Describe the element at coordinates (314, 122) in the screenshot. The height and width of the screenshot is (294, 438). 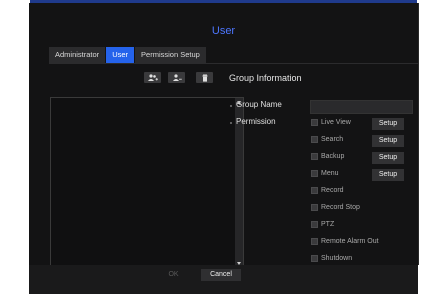
I see `live-view-checkbox` at that location.